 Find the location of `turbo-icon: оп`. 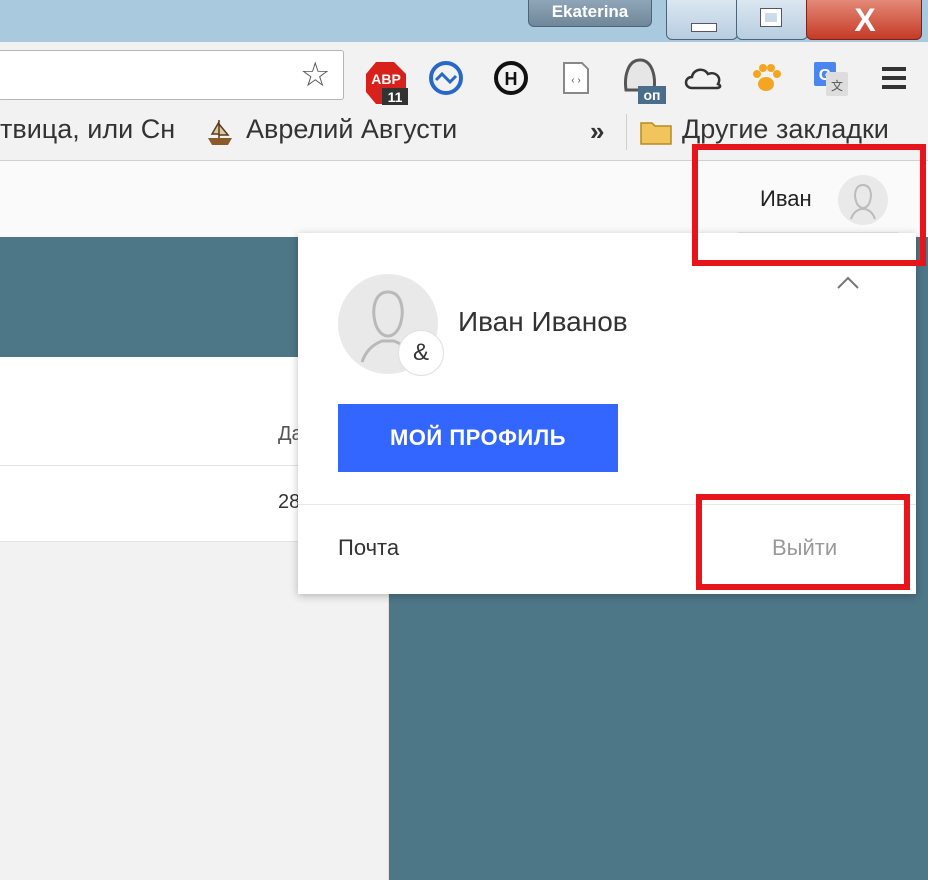

turbo-icon: оп is located at coordinates (643, 81).